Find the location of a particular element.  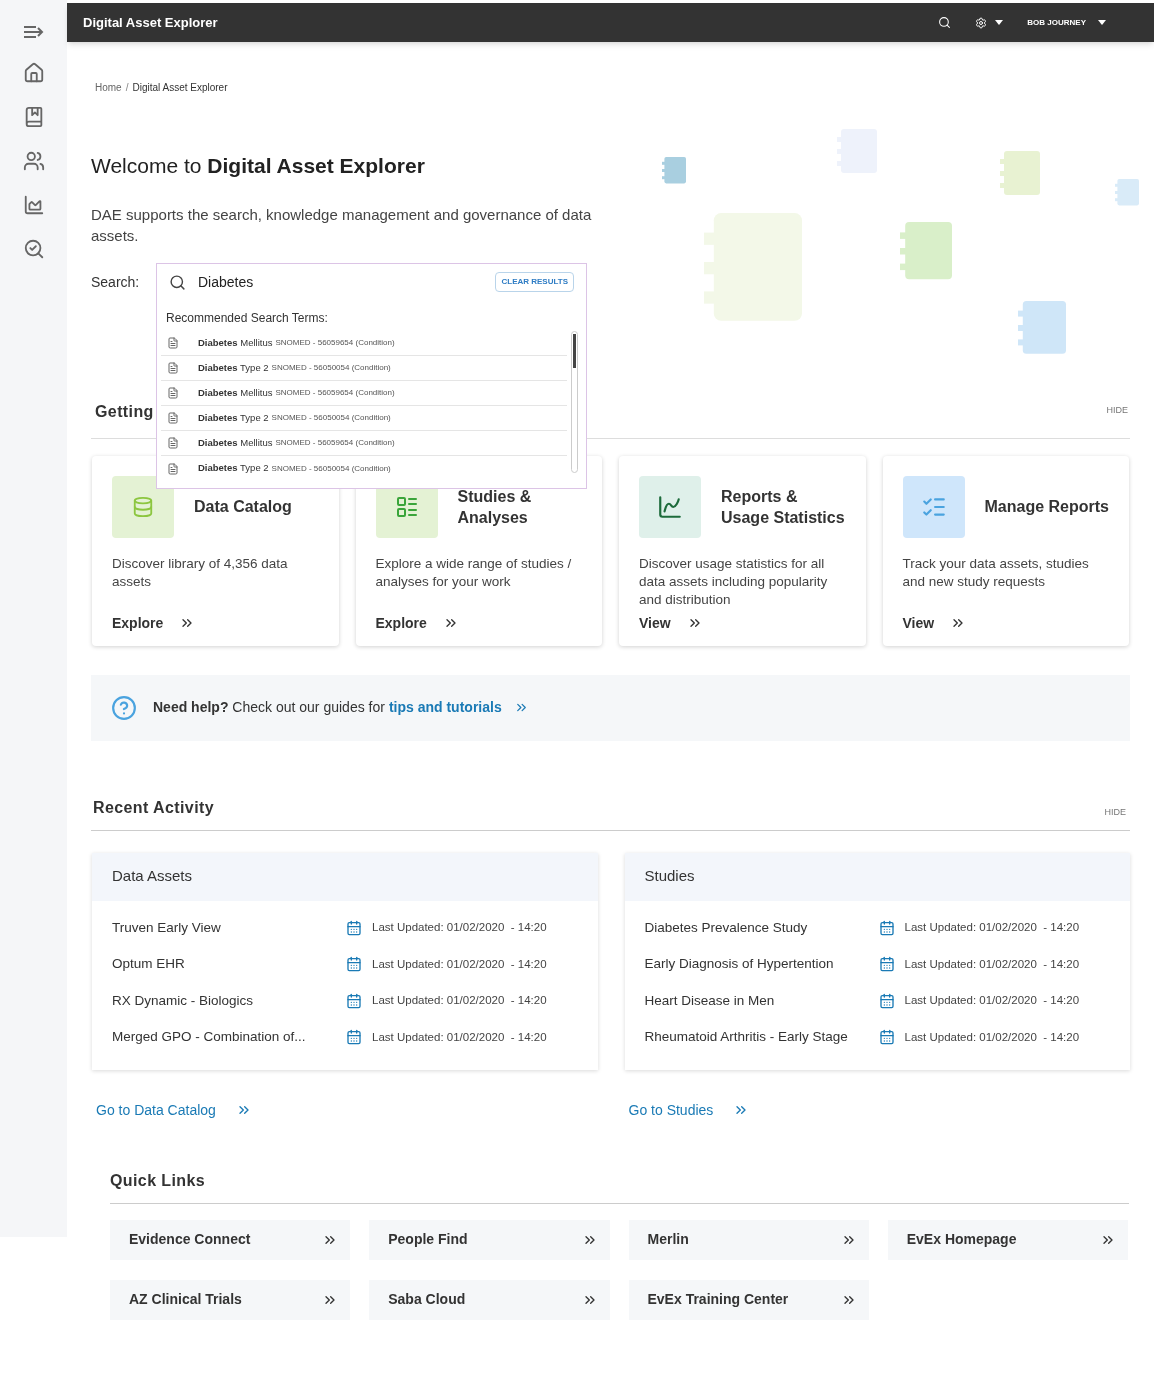

card-title: Data Catalog is located at coordinates (243, 507).